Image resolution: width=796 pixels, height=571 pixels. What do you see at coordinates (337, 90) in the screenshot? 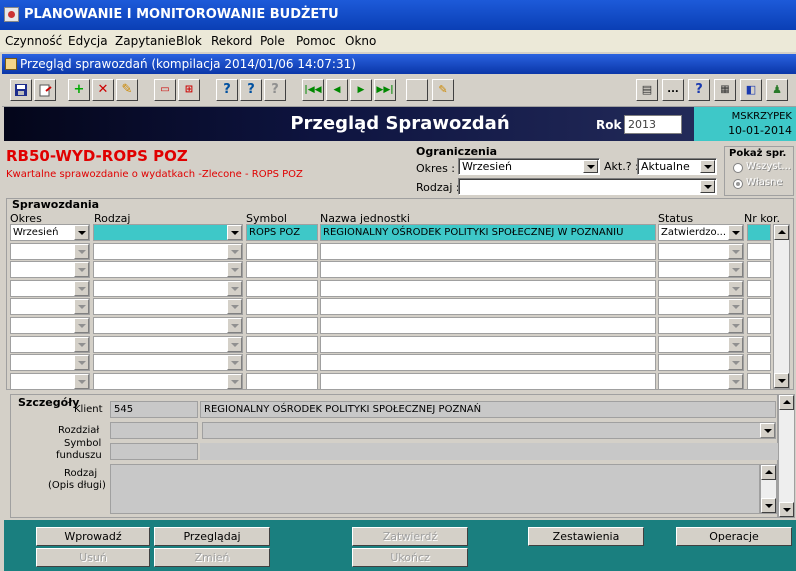
I see `previous-record-icon: ◀` at bounding box center [337, 90].